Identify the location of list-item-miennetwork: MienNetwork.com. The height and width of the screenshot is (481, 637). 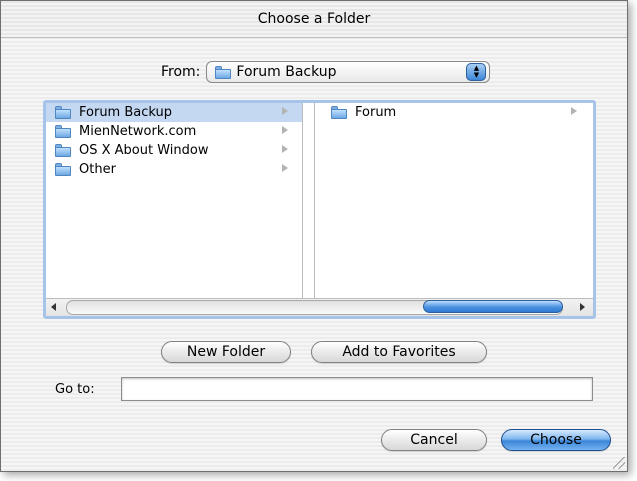
(174, 131).